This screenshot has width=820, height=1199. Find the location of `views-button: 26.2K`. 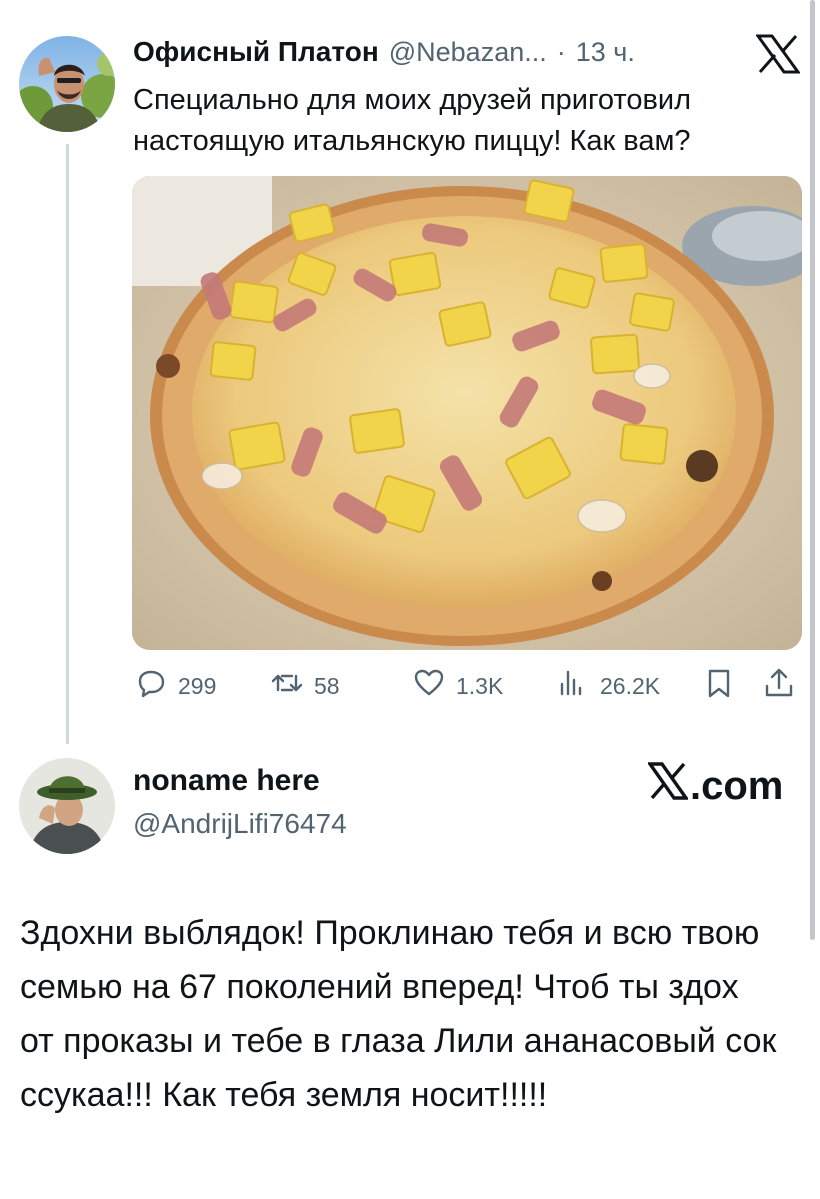

views-button: 26.2K is located at coordinates (608, 686).